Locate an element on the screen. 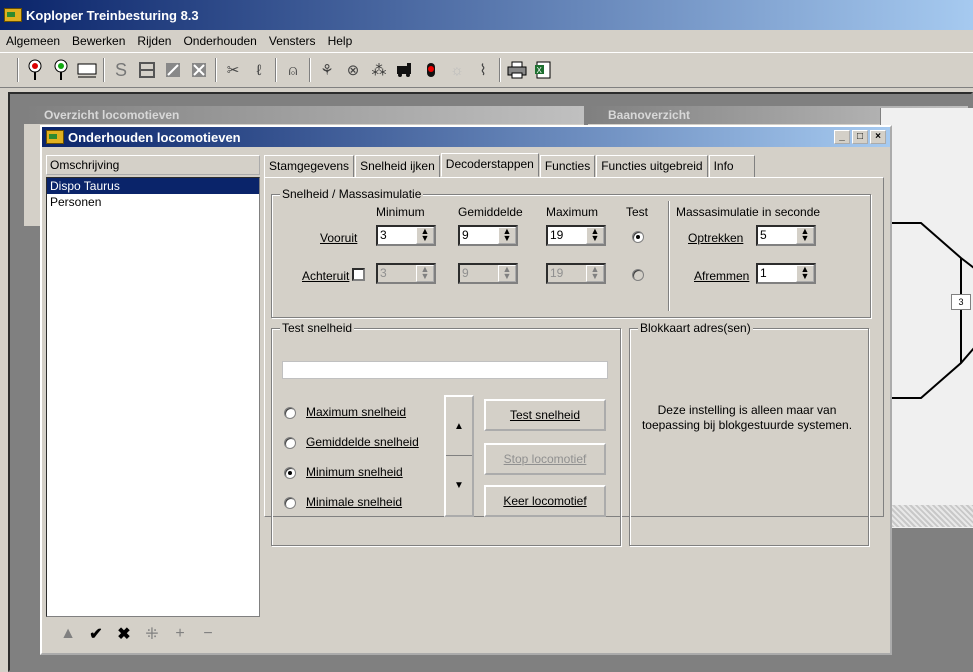  option-minimale-radio is located at coordinates (290, 503).